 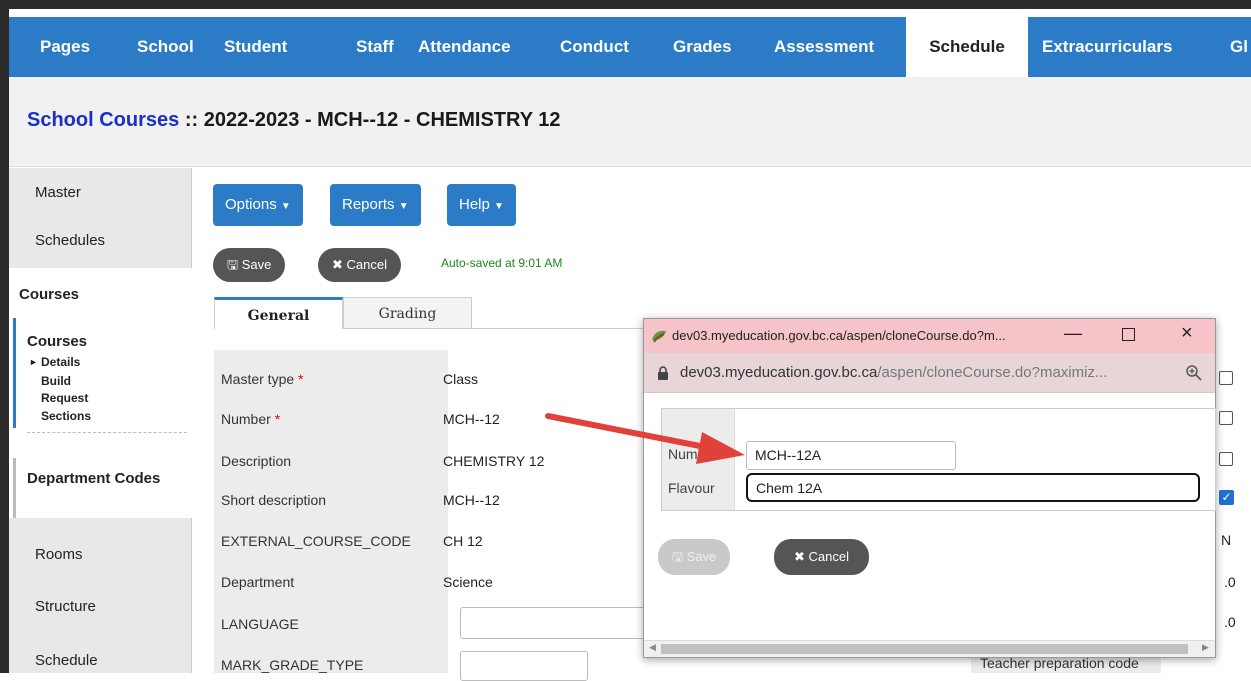 What do you see at coordinates (256, 461) in the screenshot?
I see `description-label: Description` at bounding box center [256, 461].